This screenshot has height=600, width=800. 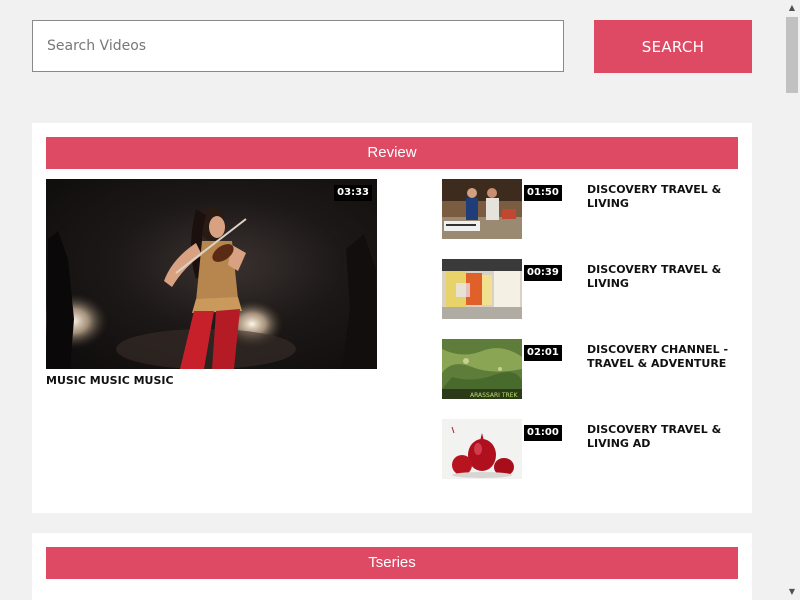 I want to click on scrollbar-thumb, so click(x=792, y=55).